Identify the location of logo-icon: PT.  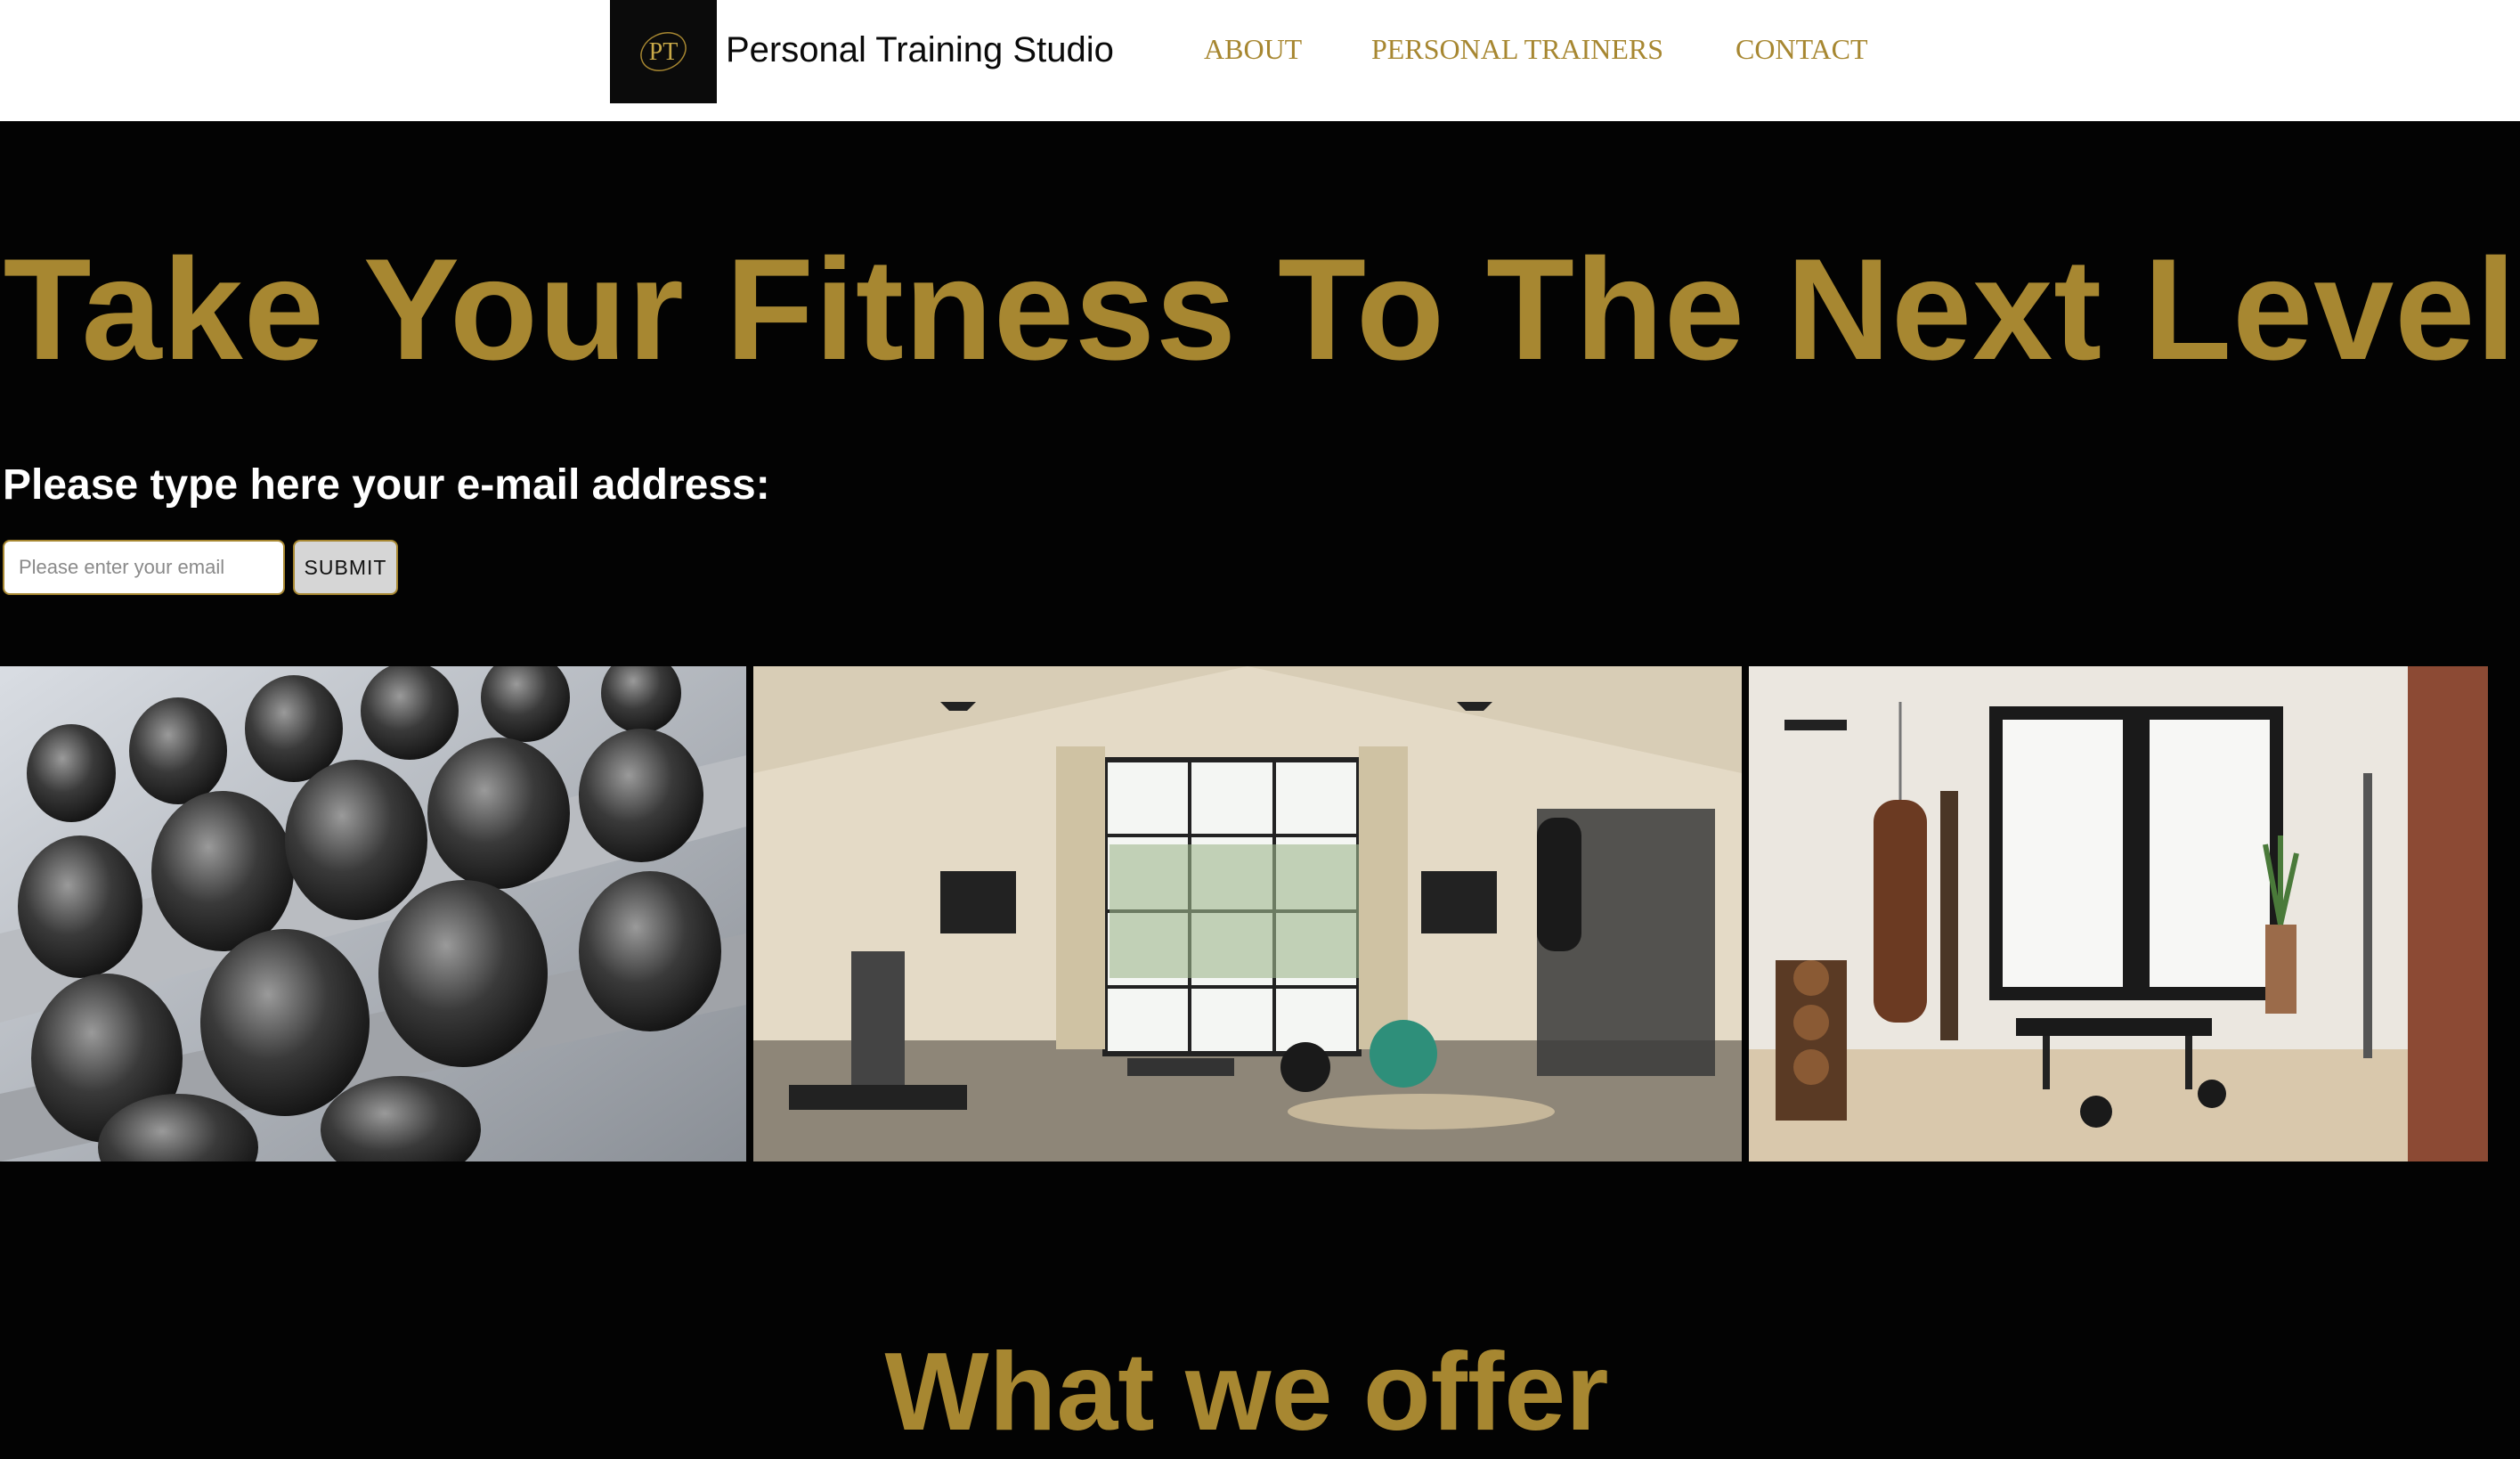
(663, 52).